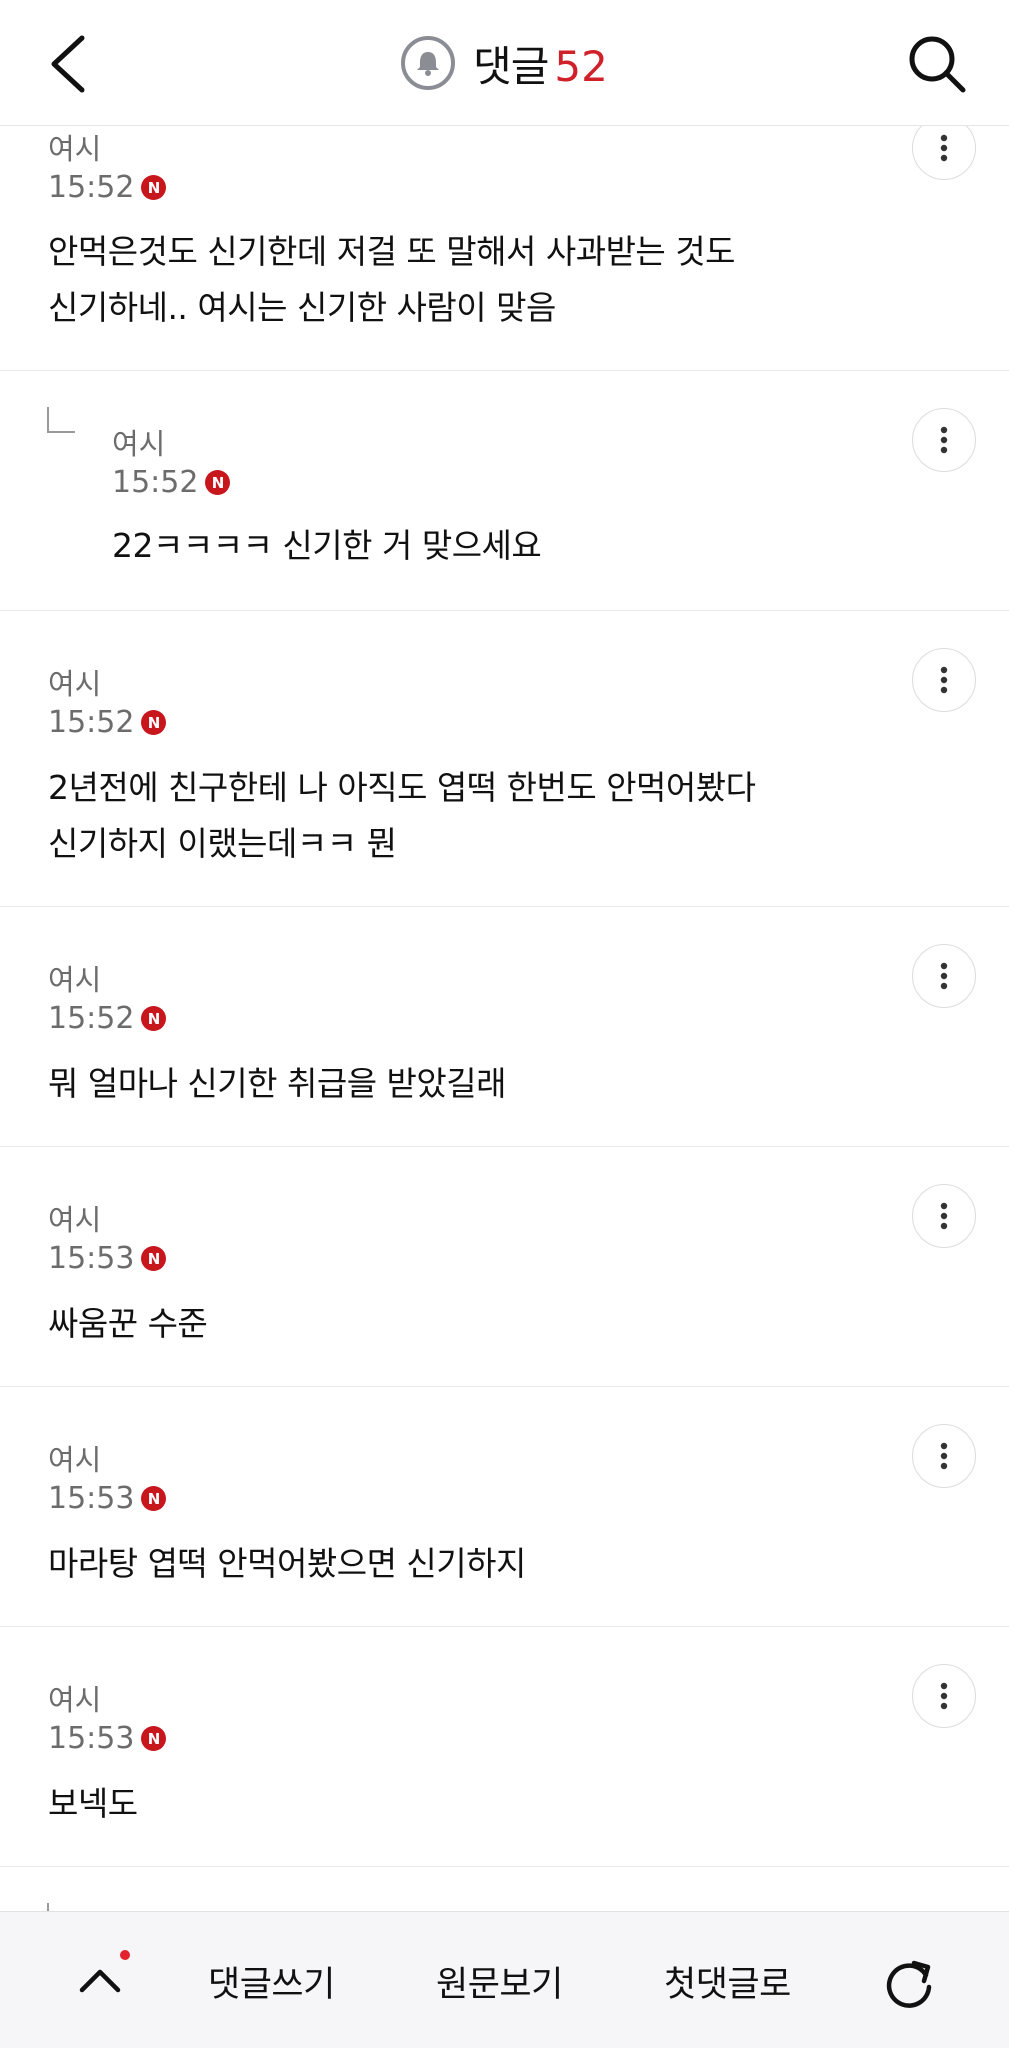 This screenshot has height=2048, width=1009. I want to click on comment-line: 마라탕 엽떡 안먹어봤으면 신기하지, so click(287, 1563).